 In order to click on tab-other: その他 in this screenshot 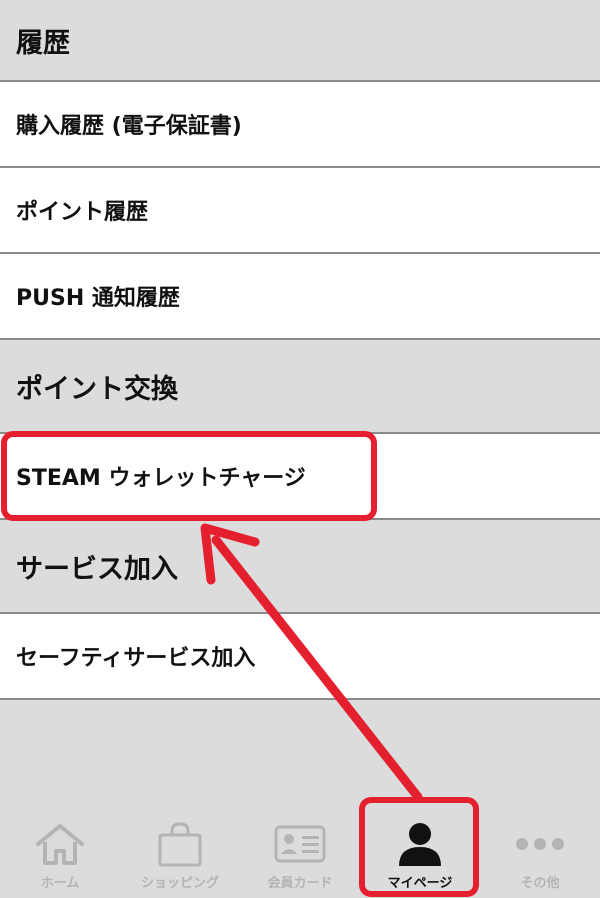, I will do `click(540, 849)`.